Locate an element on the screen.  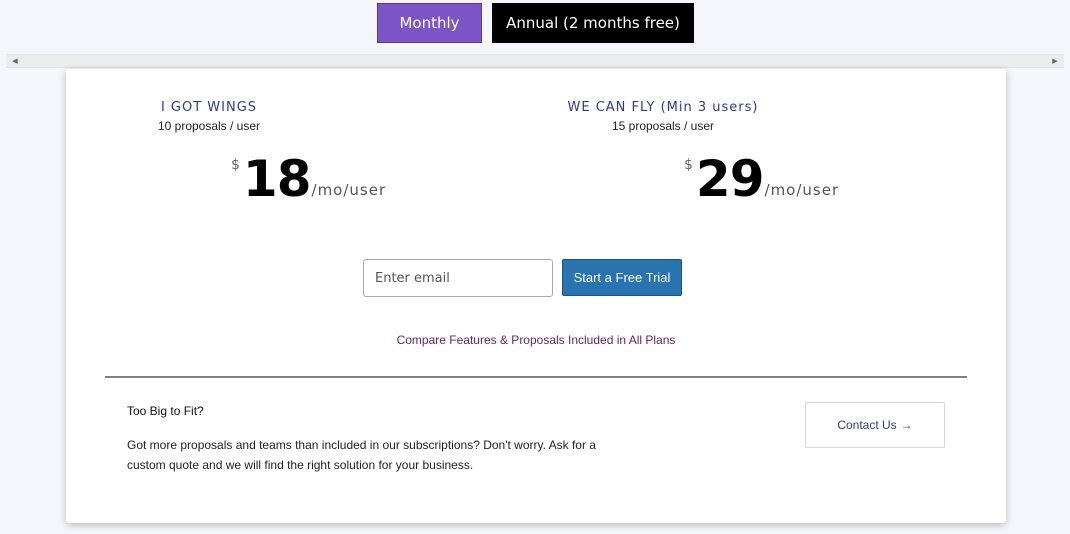
scroll-left-arrow-icon: ◀ is located at coordinates (15, 61).